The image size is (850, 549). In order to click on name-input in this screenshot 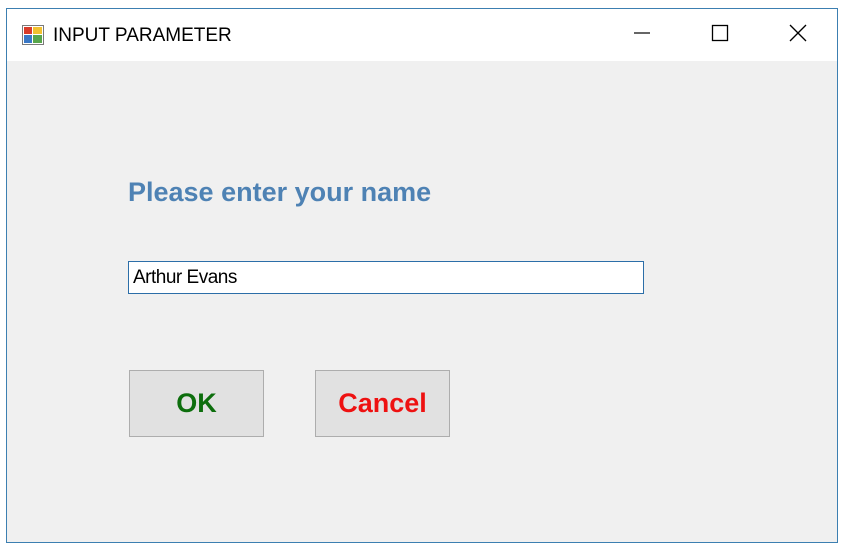, I will do `click(386, 277)`.